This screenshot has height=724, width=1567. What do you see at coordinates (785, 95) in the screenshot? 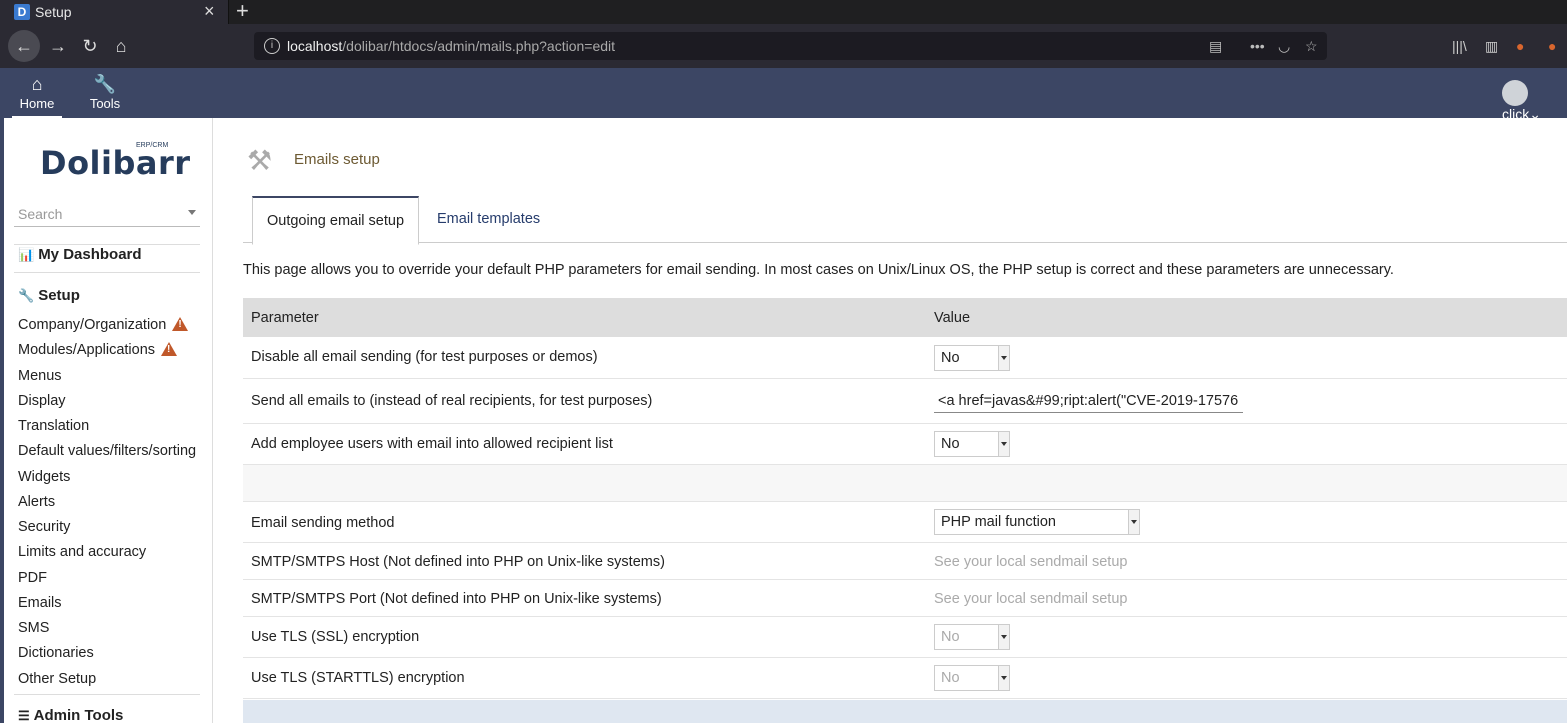
I see `top-menu: ⌂ Home 🔧 Tools click⌄` at bounding box center [785, 95].